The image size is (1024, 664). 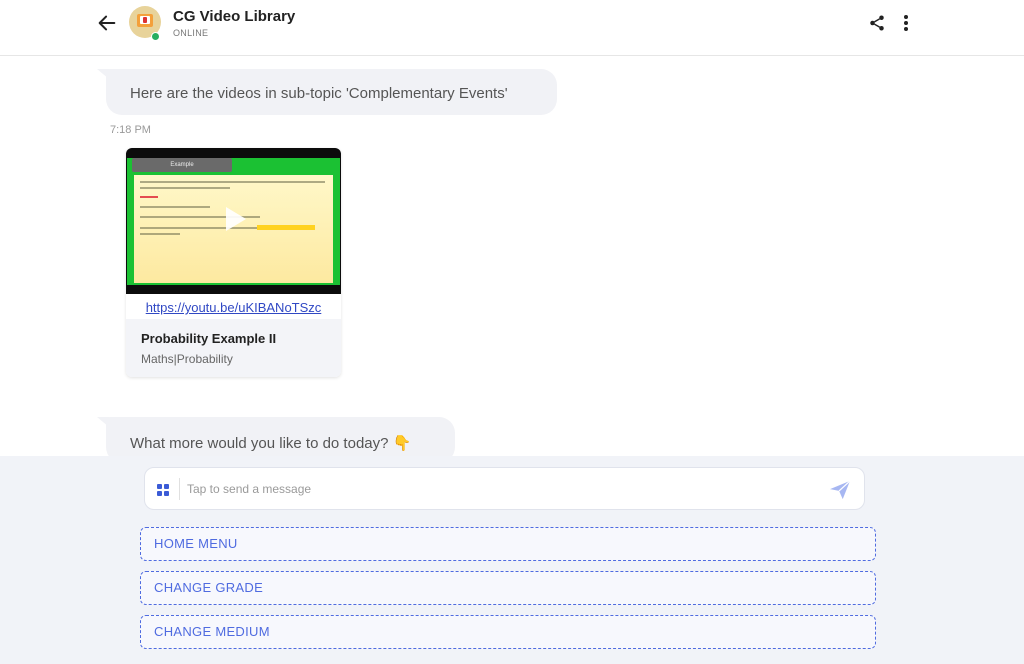 What do you see at coordinates (906, 23) in the screenshot?
I see `more-vertical-icon` at bounding box center [906, 23].